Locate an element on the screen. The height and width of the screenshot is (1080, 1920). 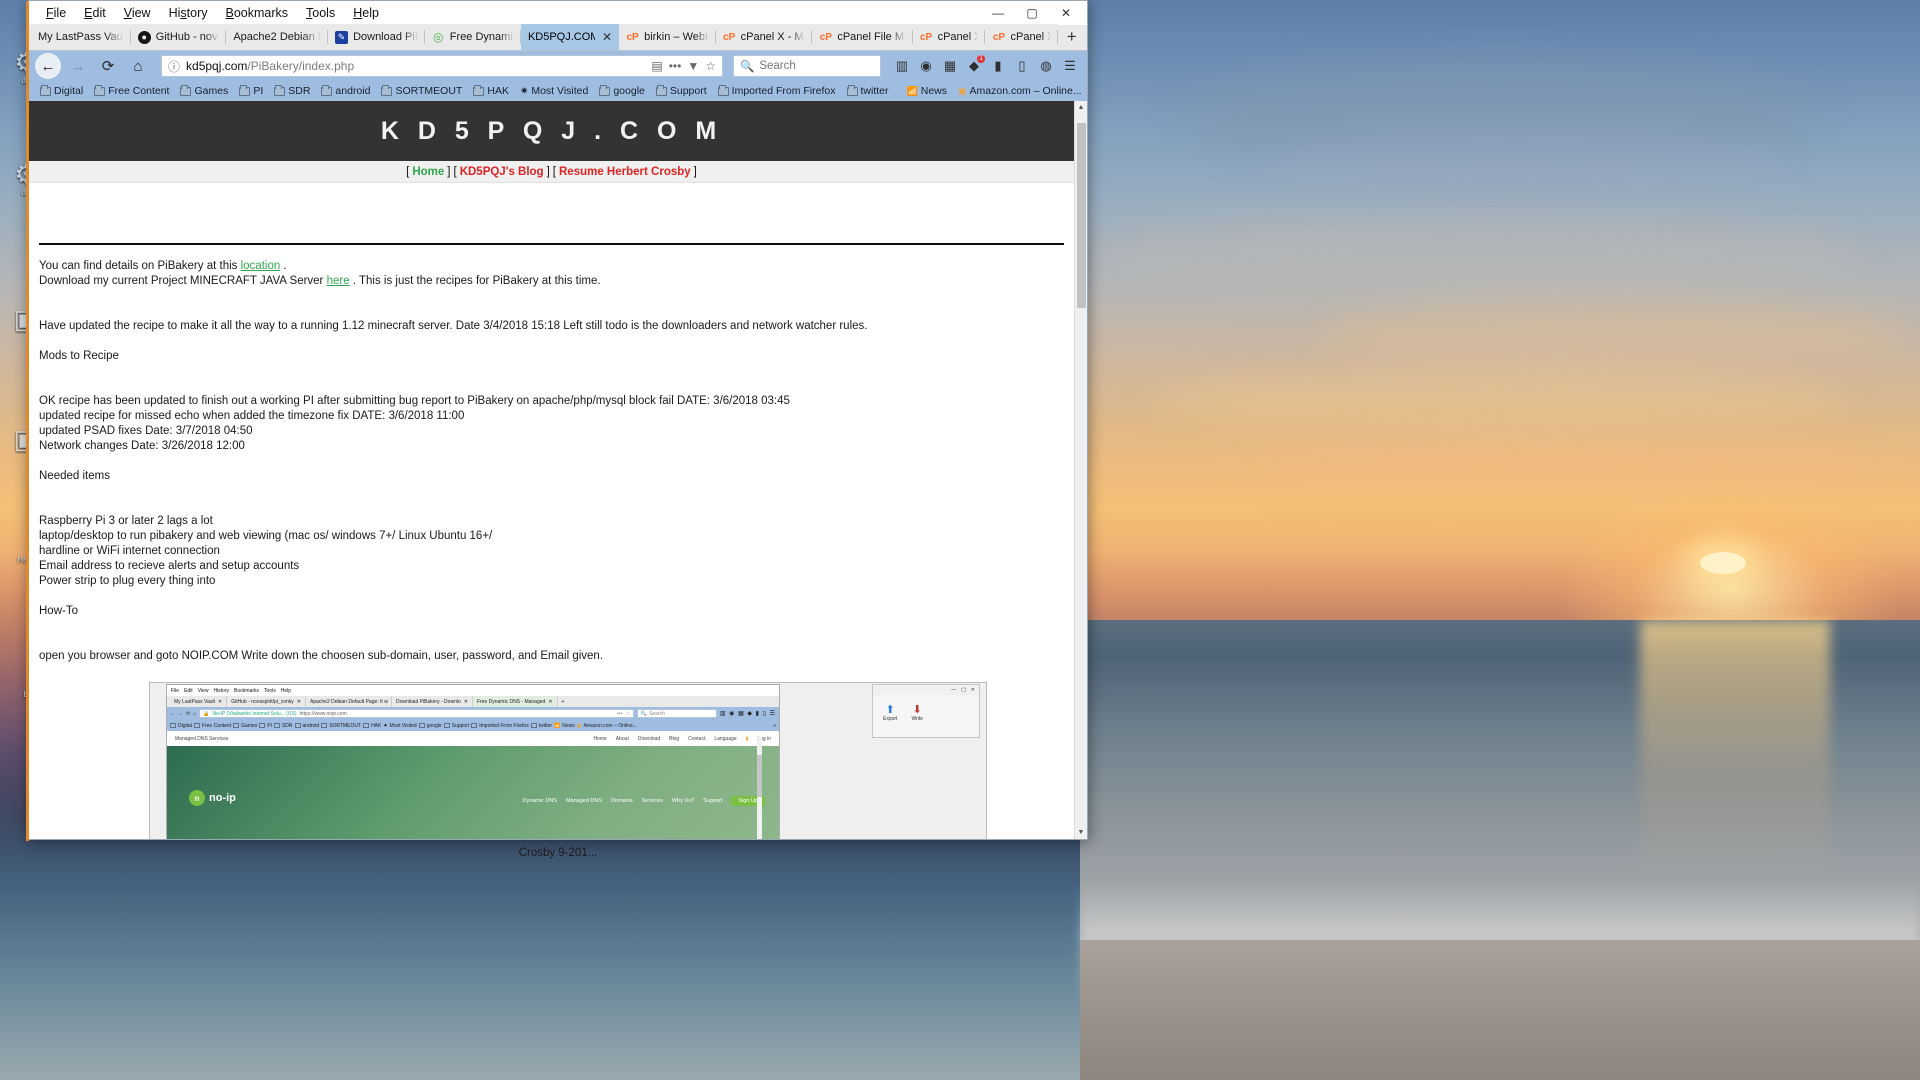
tab-free-dynamic-dns: ◎ Free Dynamic is located at coordinates (472, 37).